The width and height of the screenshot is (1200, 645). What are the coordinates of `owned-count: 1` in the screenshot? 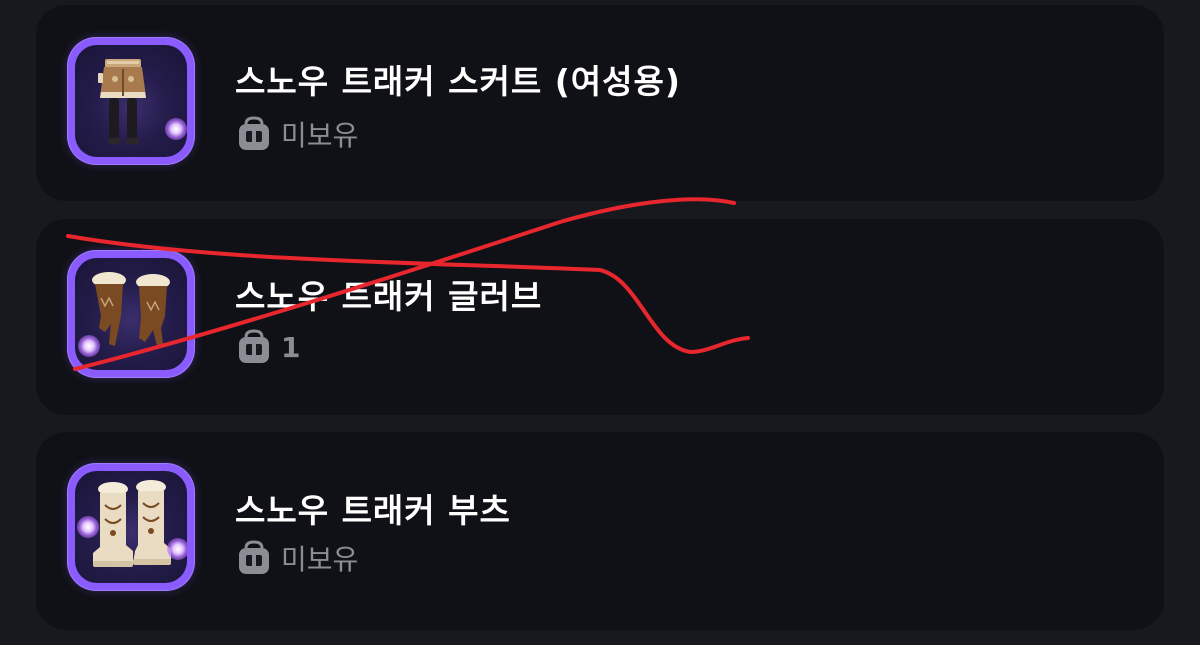 It's located at (291, 347).